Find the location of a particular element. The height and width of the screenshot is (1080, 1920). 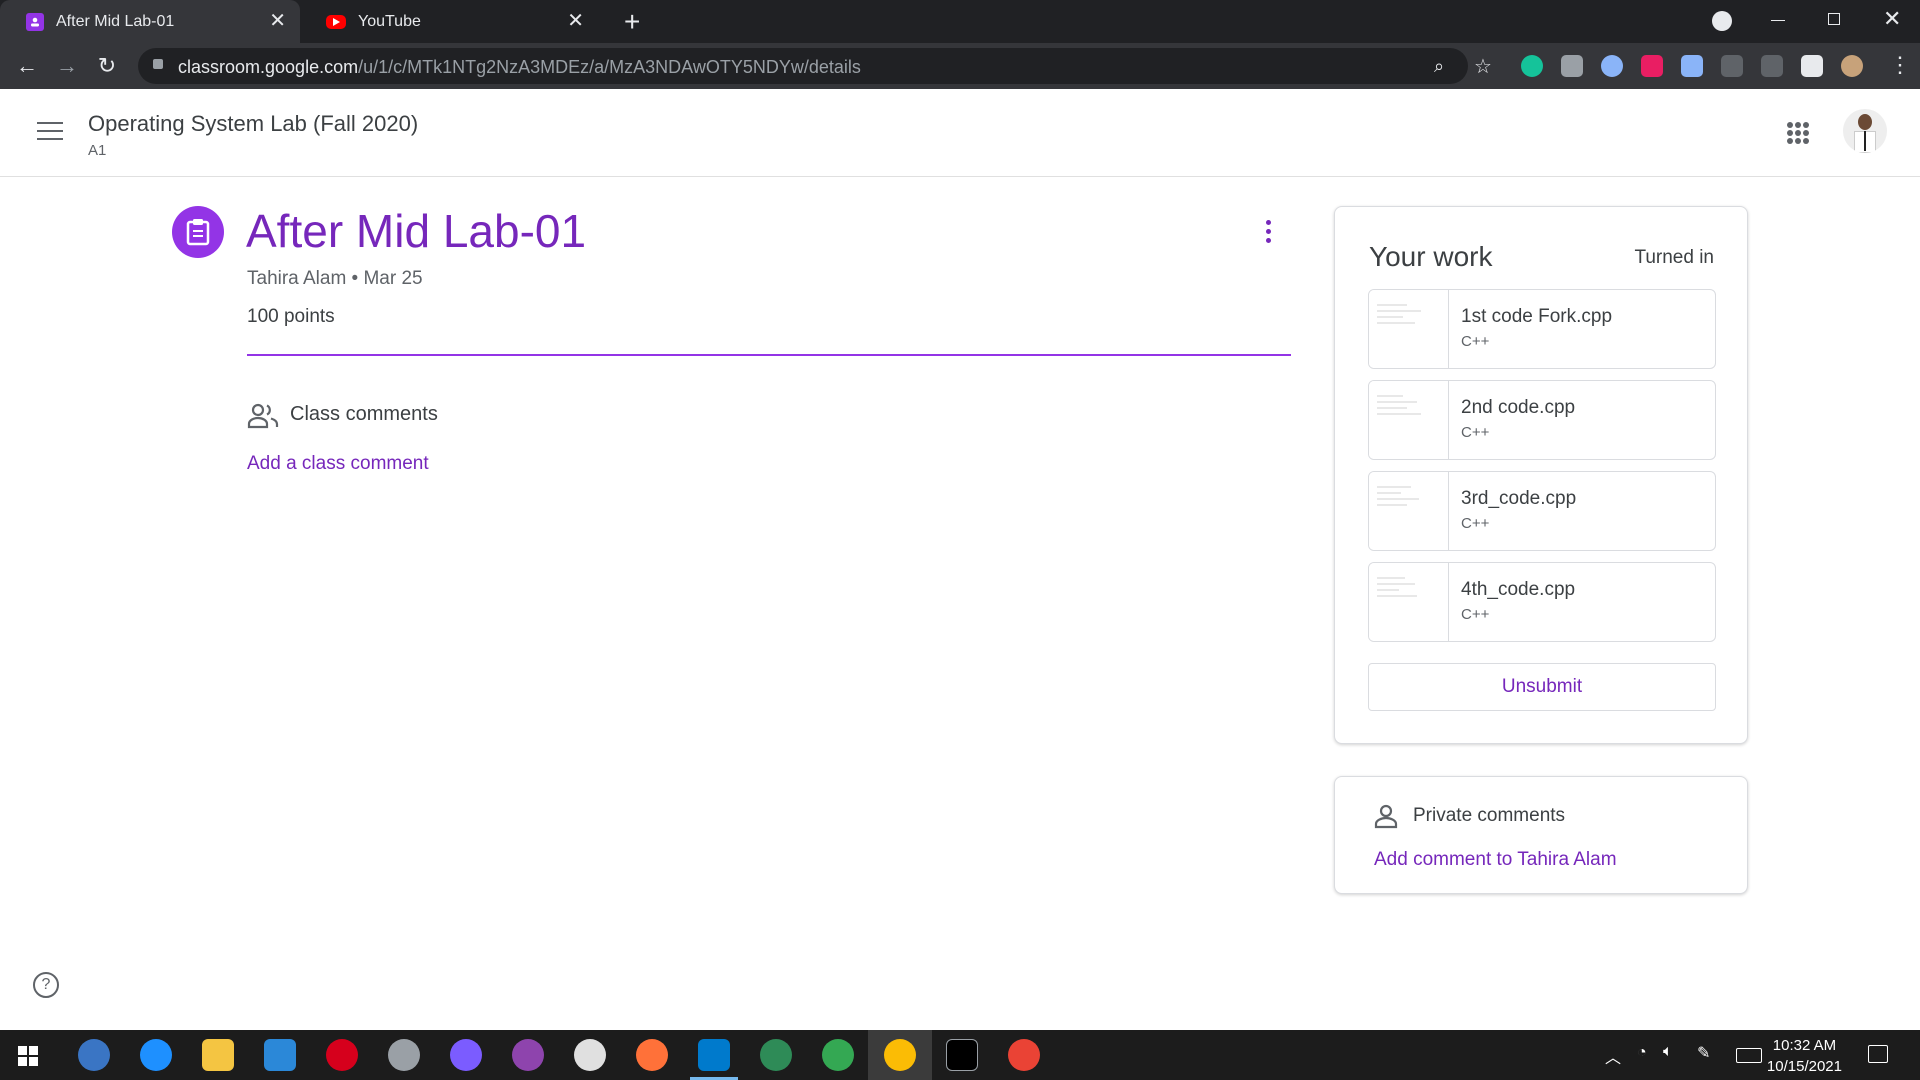

camera-extension-icon is located at coordinates (1572, 66).